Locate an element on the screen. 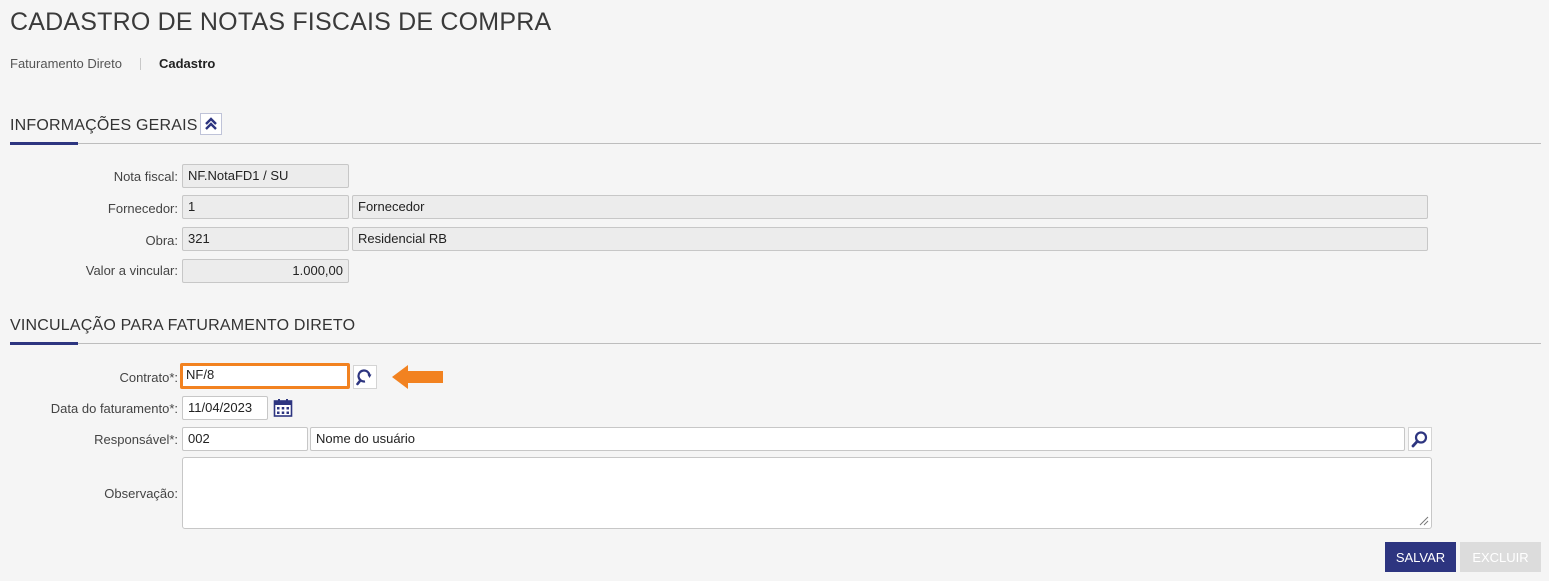 This screenshot has width=1549, height=581. search-icon is located at coordinates (1419, 439).